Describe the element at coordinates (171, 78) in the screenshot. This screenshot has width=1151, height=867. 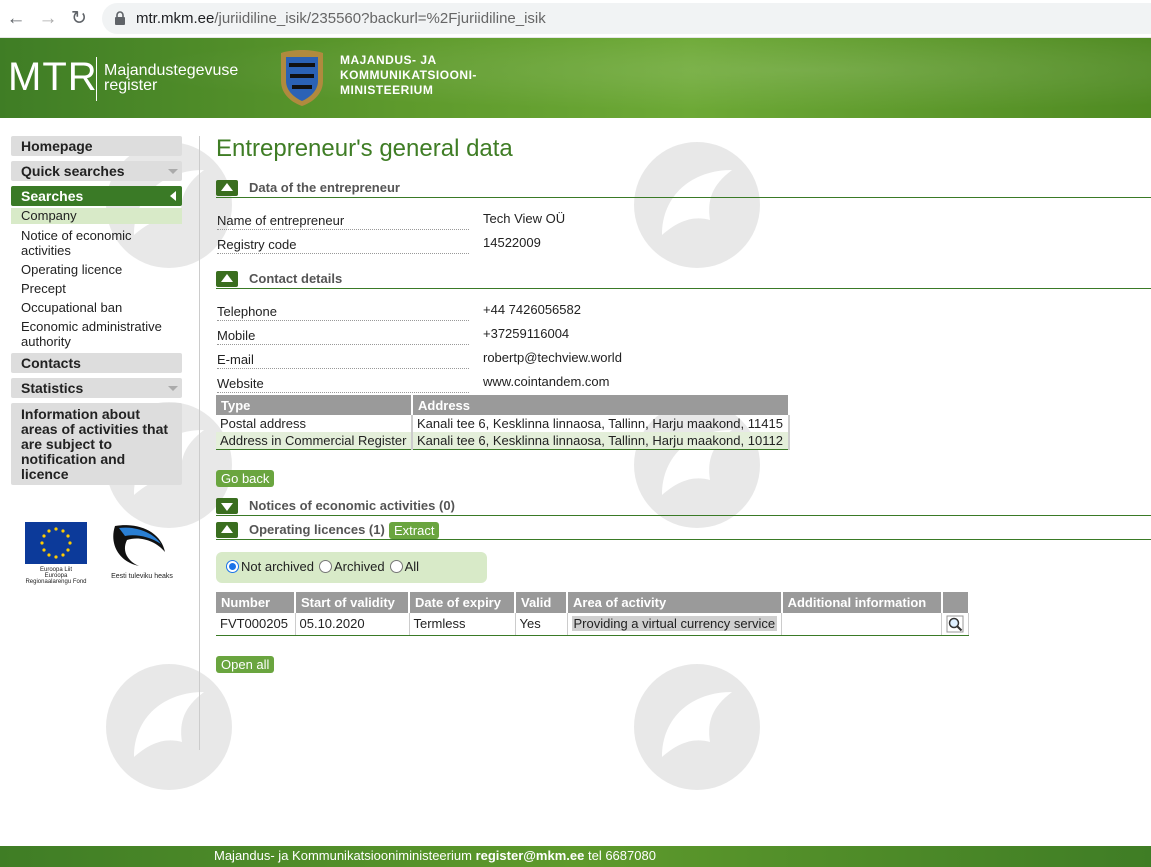
I see `logo-subtitle: Majandustegevuse register` at that location.